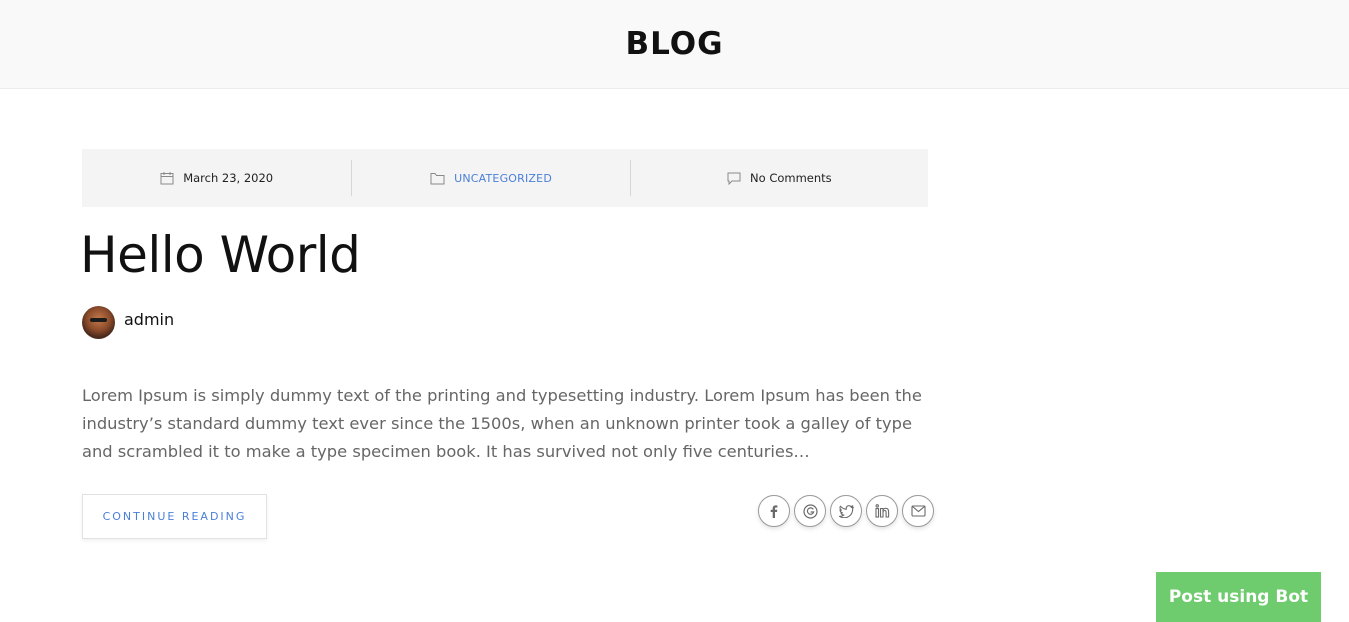 The width and height of the screenshot is (1349, 622). Describe the element at coordinates (220, 255) in the screenshot. I see `post-title: Hello World` at that location.